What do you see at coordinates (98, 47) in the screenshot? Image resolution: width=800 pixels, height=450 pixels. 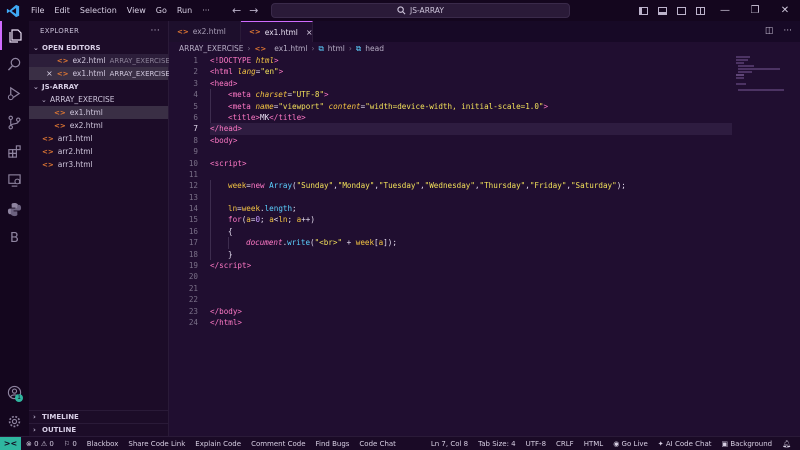 I see `open-editors-section: ⌄ OPEN EDITORS` at bounding box center [98, 47].